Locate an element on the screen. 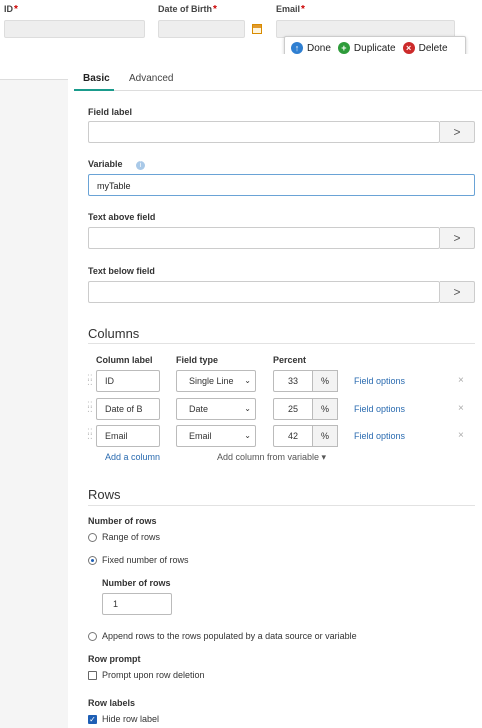 The image size is (482, 728). field-type-select: Date ⌄ is located at coordinates (216, 409).